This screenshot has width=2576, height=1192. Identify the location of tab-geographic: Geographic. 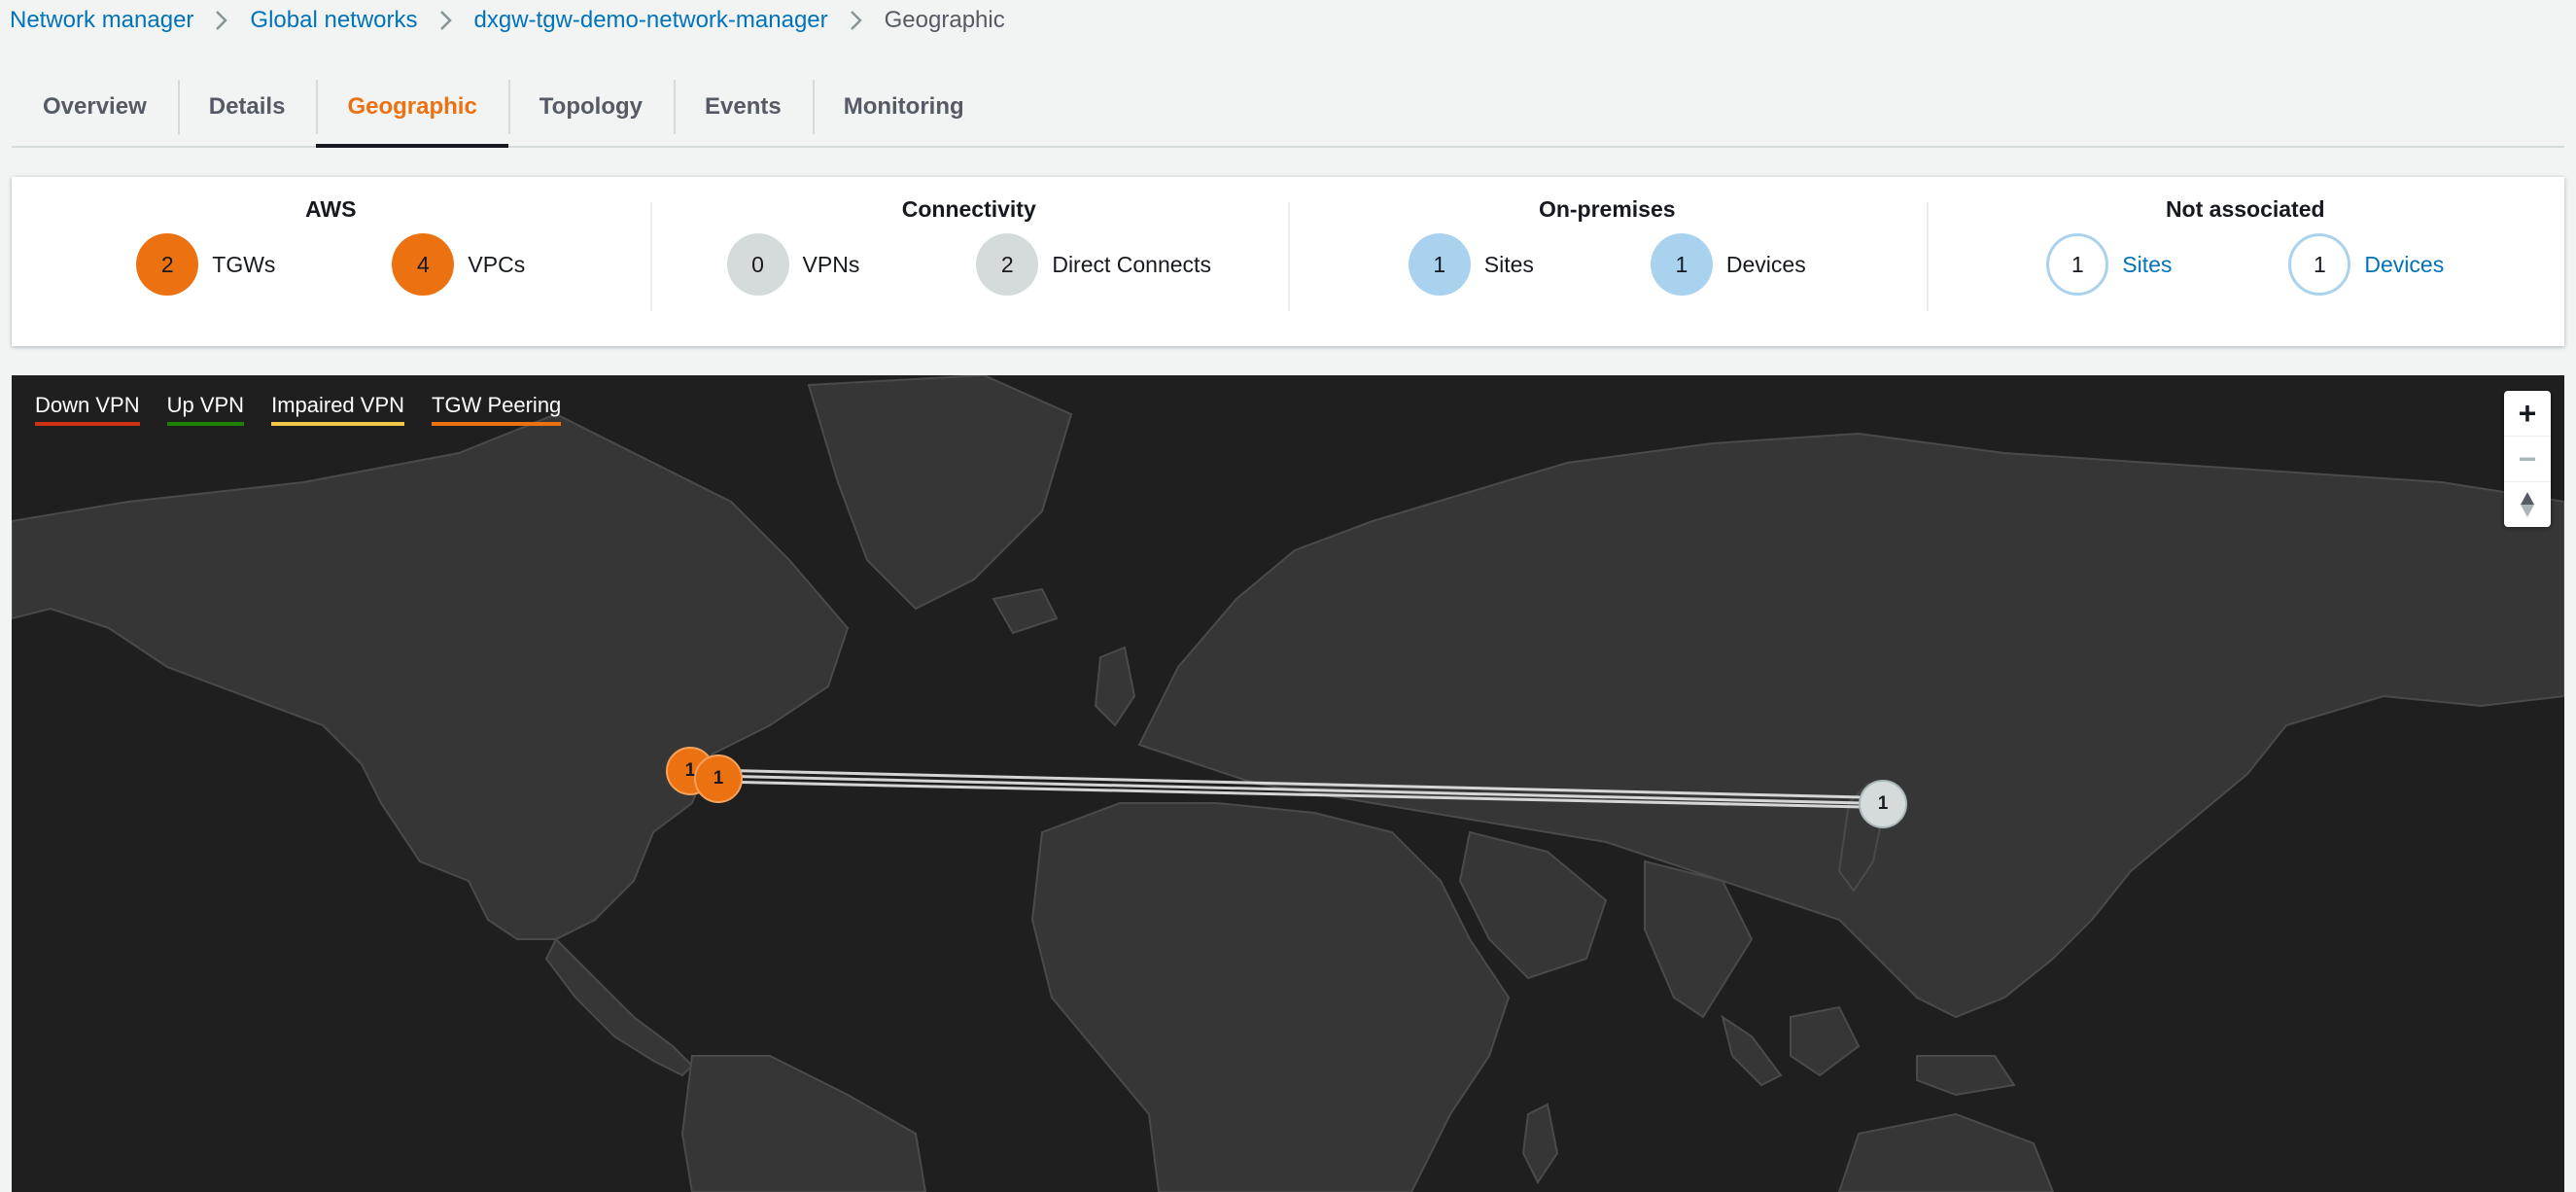
(412, 108).